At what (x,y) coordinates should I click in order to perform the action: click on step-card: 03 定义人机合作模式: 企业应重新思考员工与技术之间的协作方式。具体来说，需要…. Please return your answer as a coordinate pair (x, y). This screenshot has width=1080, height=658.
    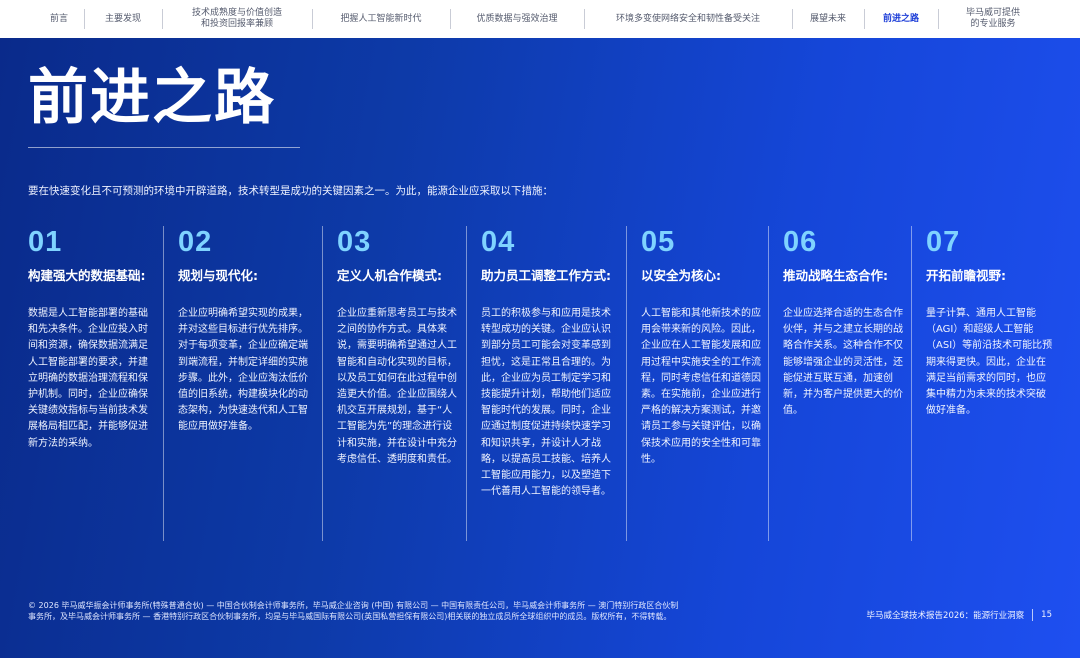
    Looking at the image, I should click on (399, 347).